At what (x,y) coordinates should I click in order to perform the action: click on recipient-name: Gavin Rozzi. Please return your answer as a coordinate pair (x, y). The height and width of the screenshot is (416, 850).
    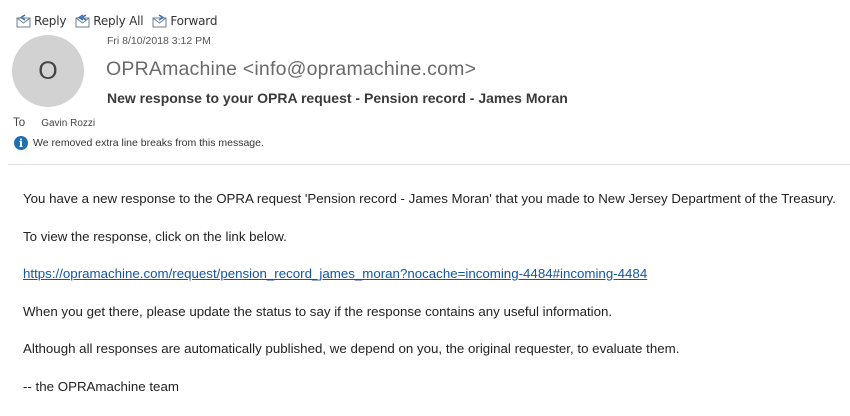
    Looking at the image, I should click on (68, 123).